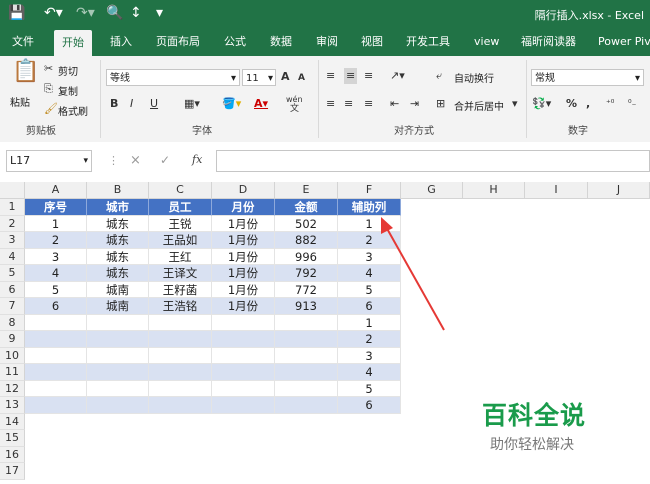  What do you see at coordinates (534, 415) in the screenshot?
I see `watermark-title: 百科全说` at bounding box center [534, 415].